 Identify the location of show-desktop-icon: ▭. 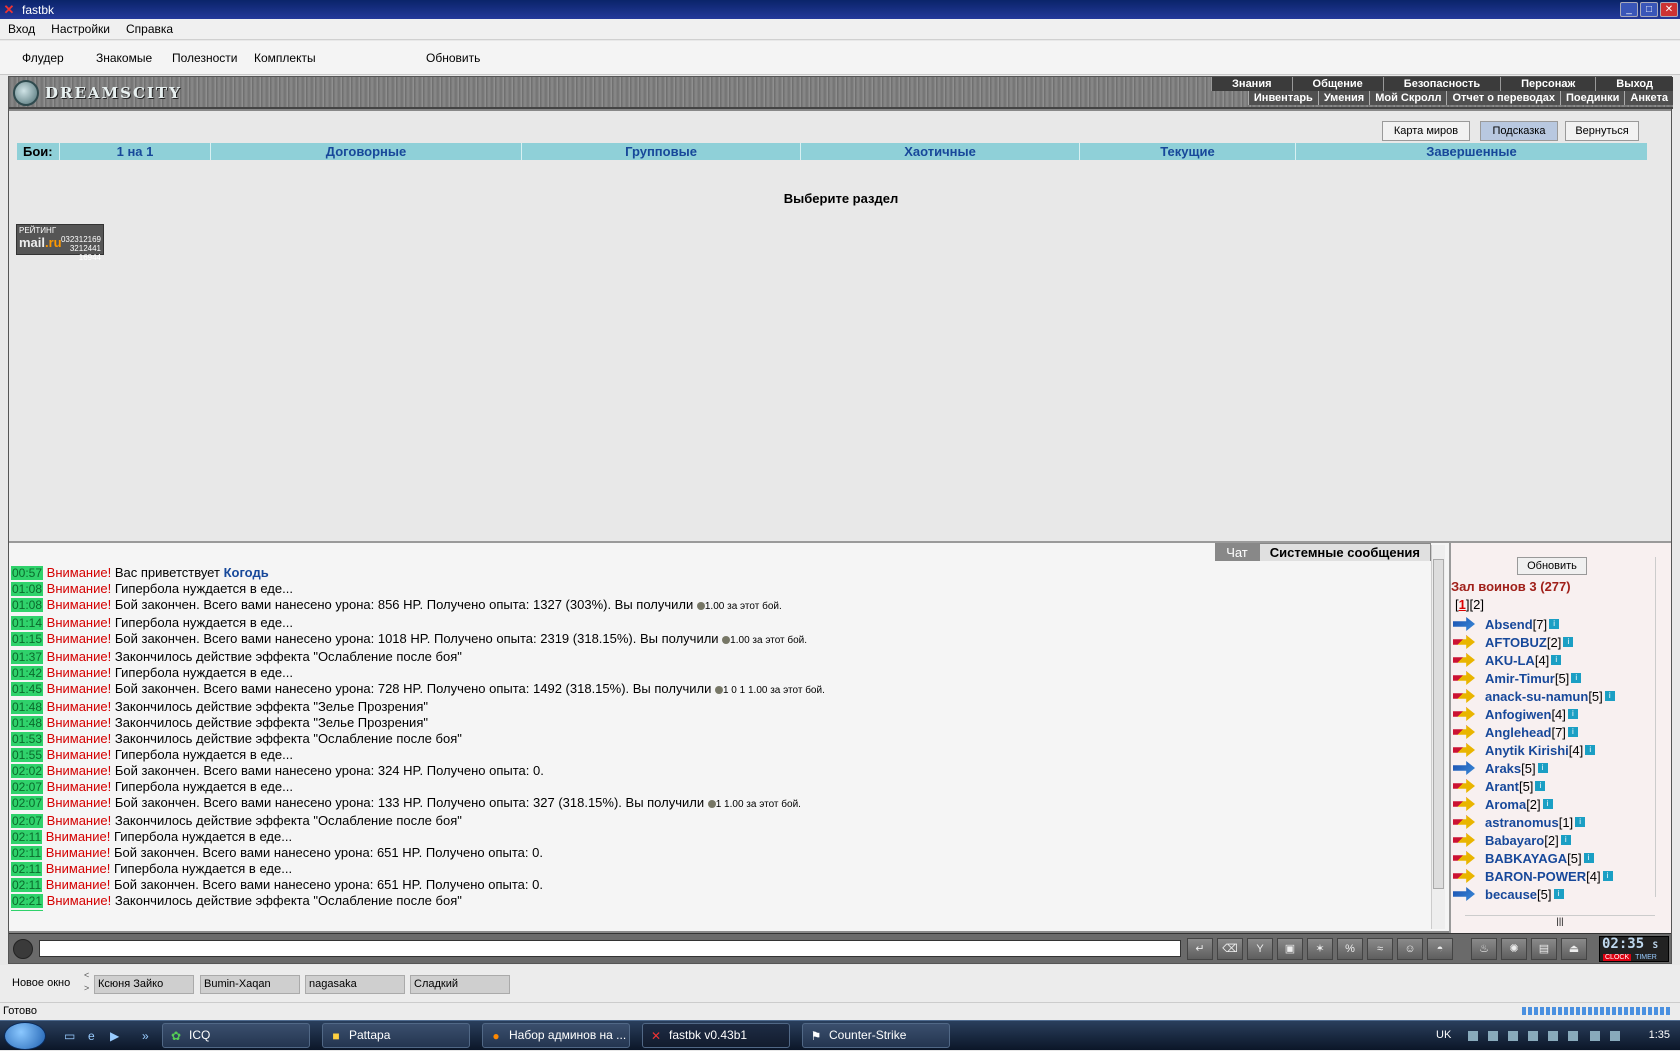
(72, 1036).